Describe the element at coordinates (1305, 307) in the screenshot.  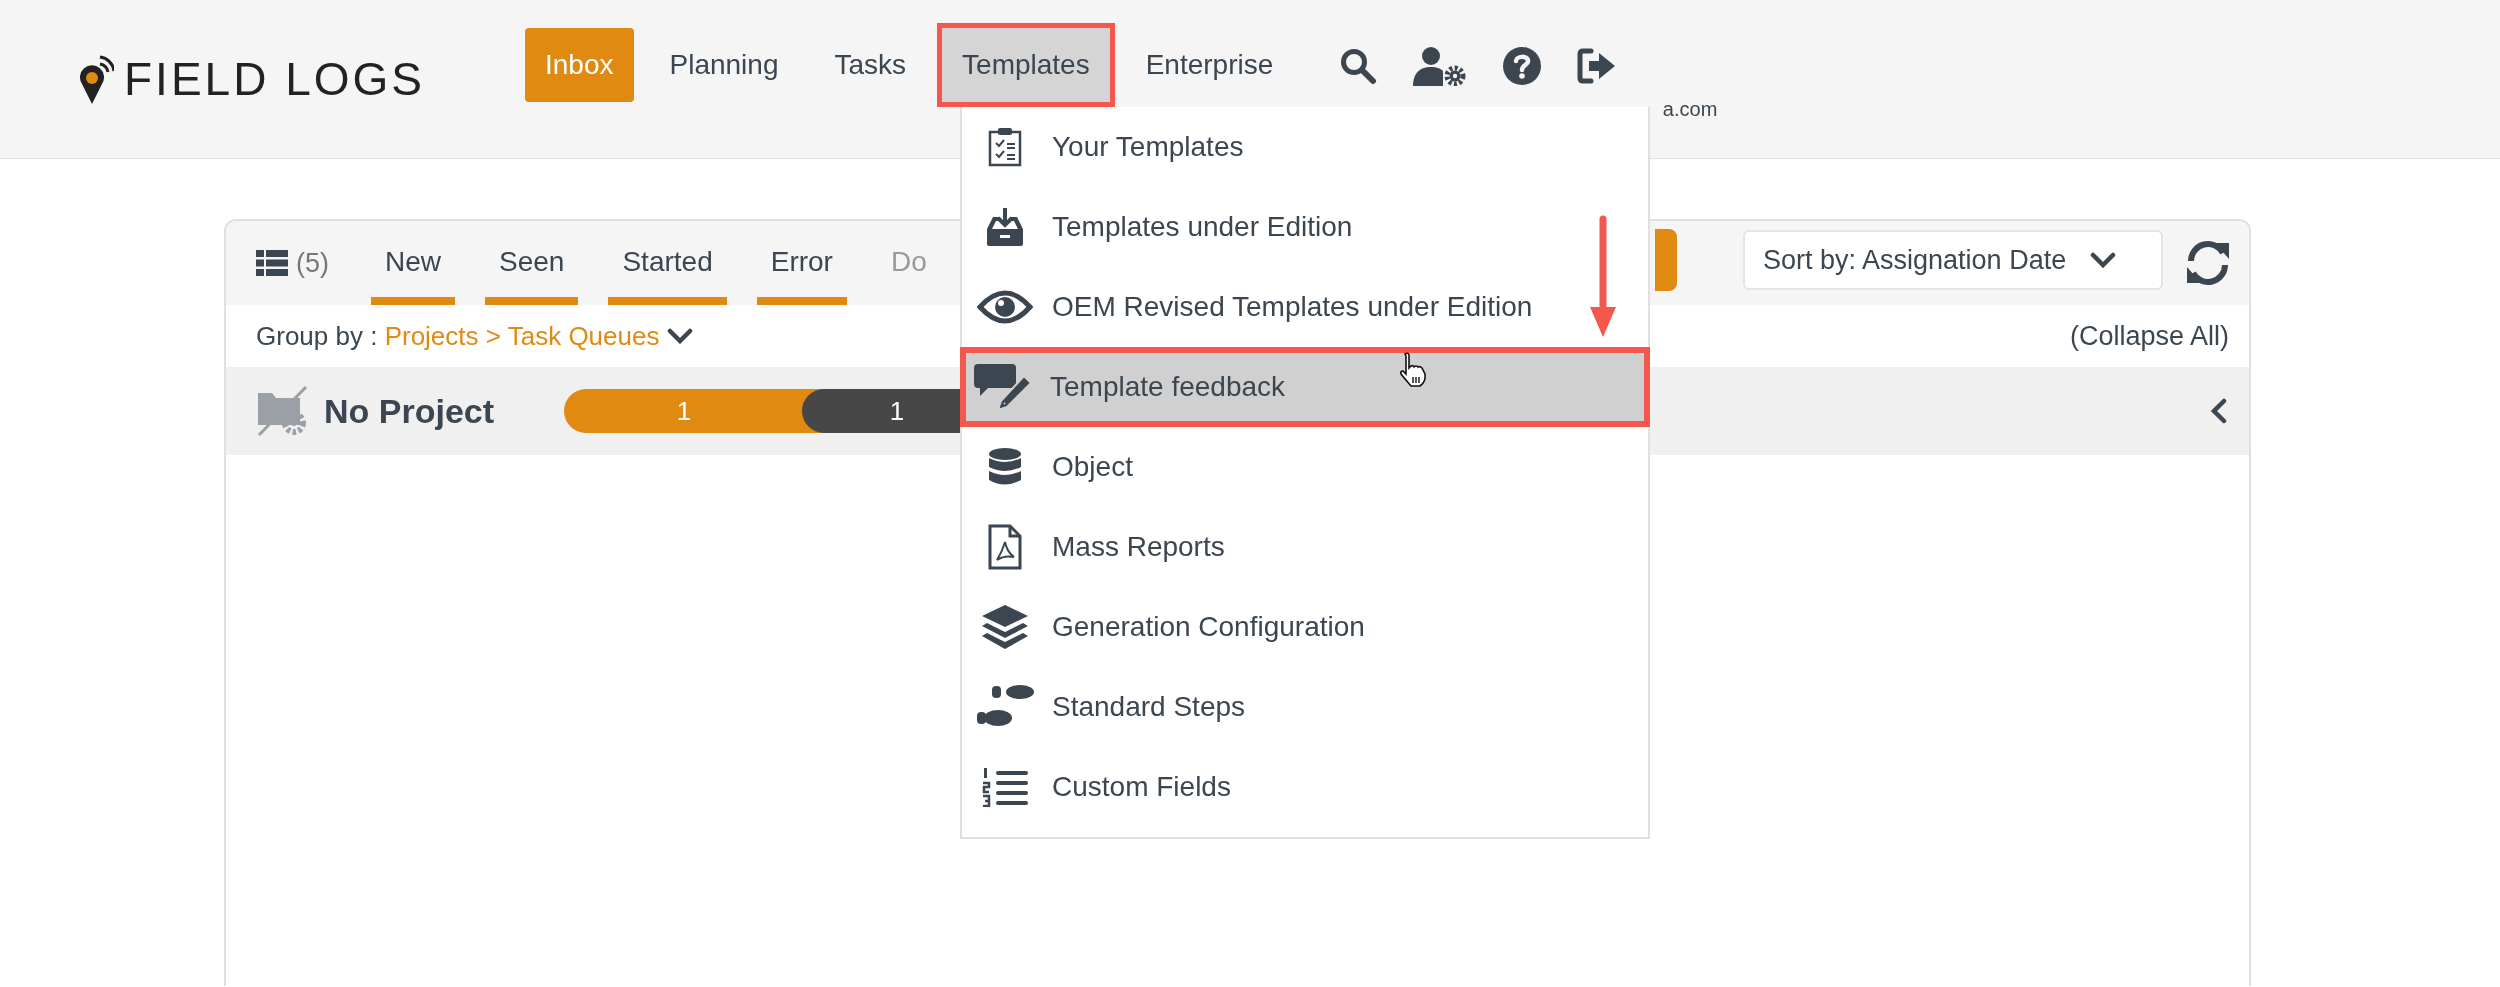
I see `menu-item: OEM Revised Templates under Edition` at that location.